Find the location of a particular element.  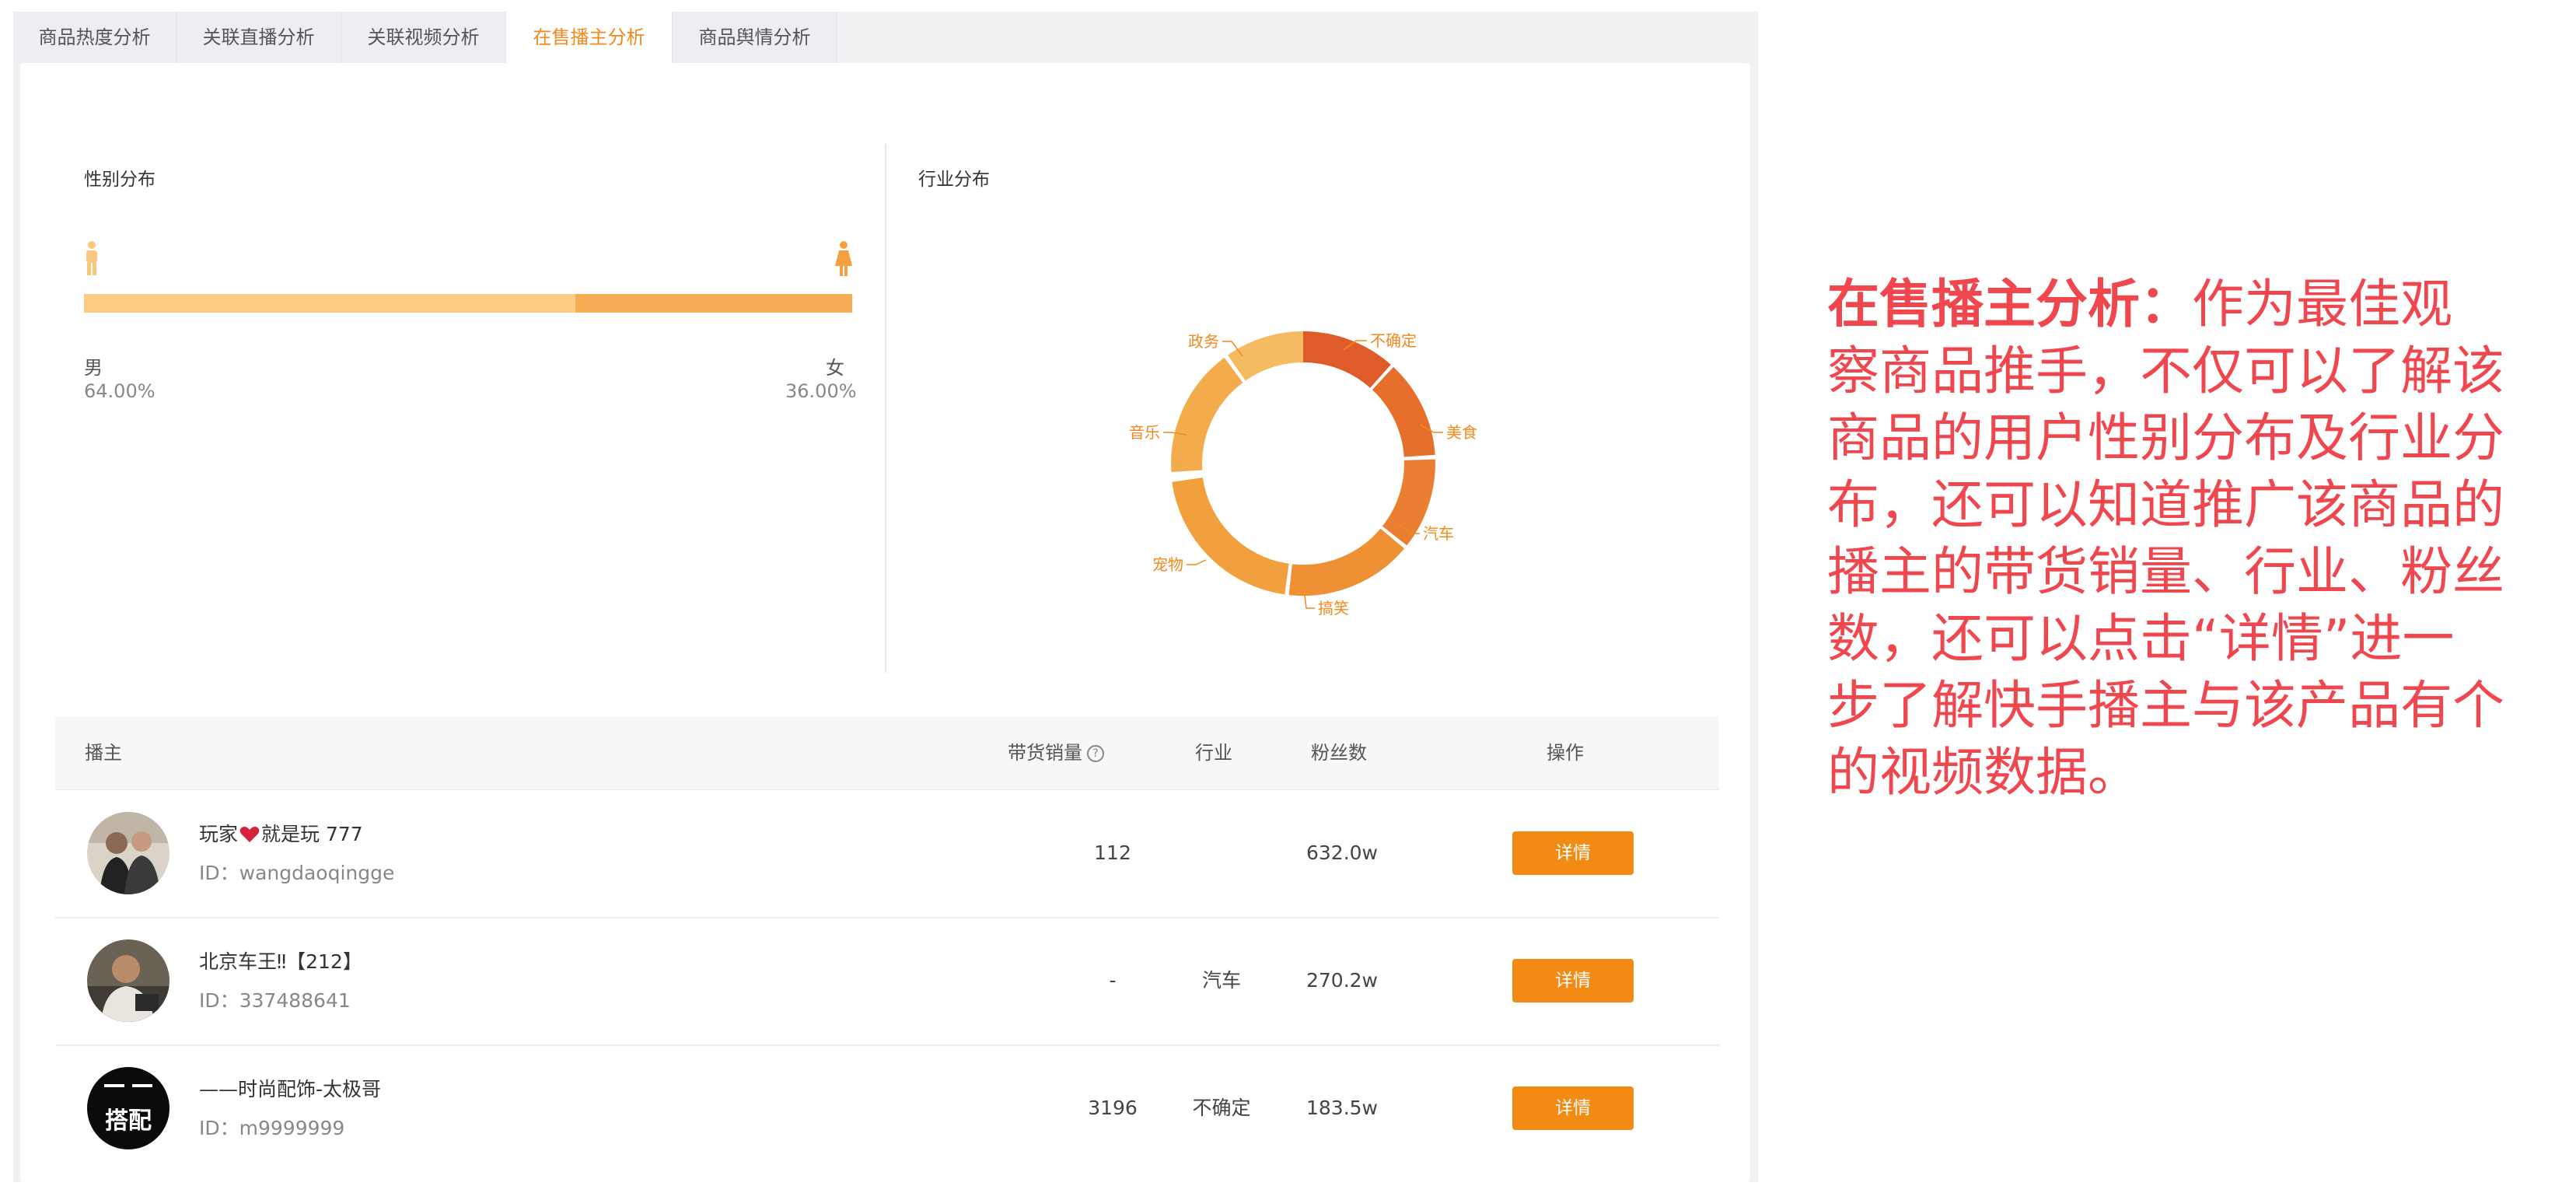

description-line-3: 商品的用户性别分布及行业分 is located at coordinates (2165, 438).